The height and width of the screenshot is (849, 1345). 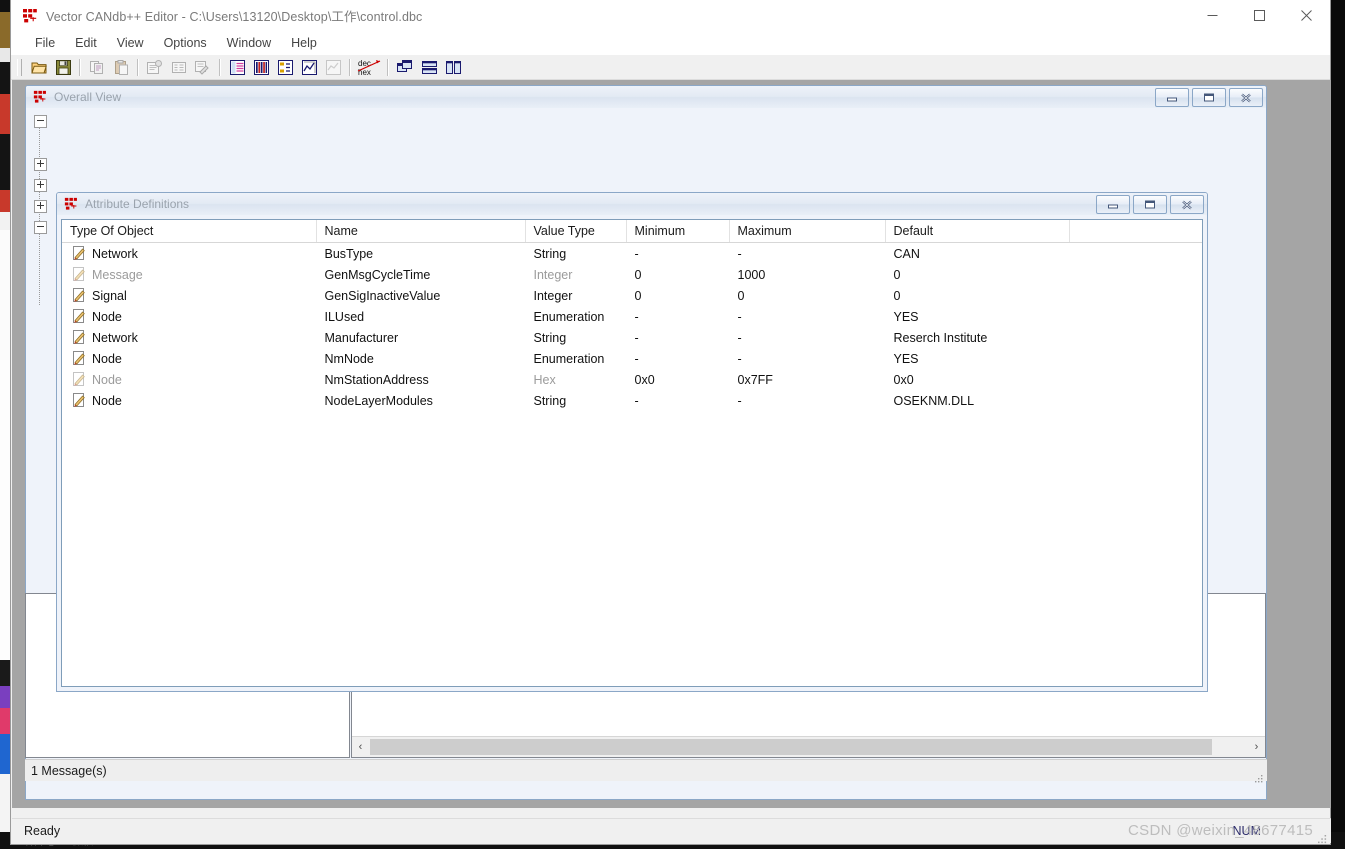 I want to click on column-header-minimum: Minimum, so click(x=678, y=231).